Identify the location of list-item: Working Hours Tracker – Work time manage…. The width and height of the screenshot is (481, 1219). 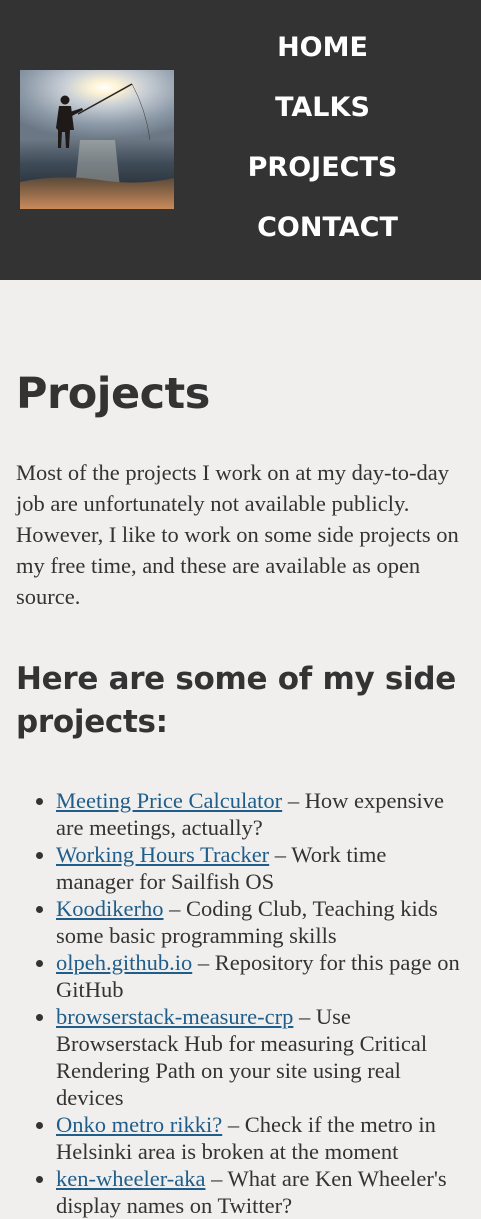
(261, 868).